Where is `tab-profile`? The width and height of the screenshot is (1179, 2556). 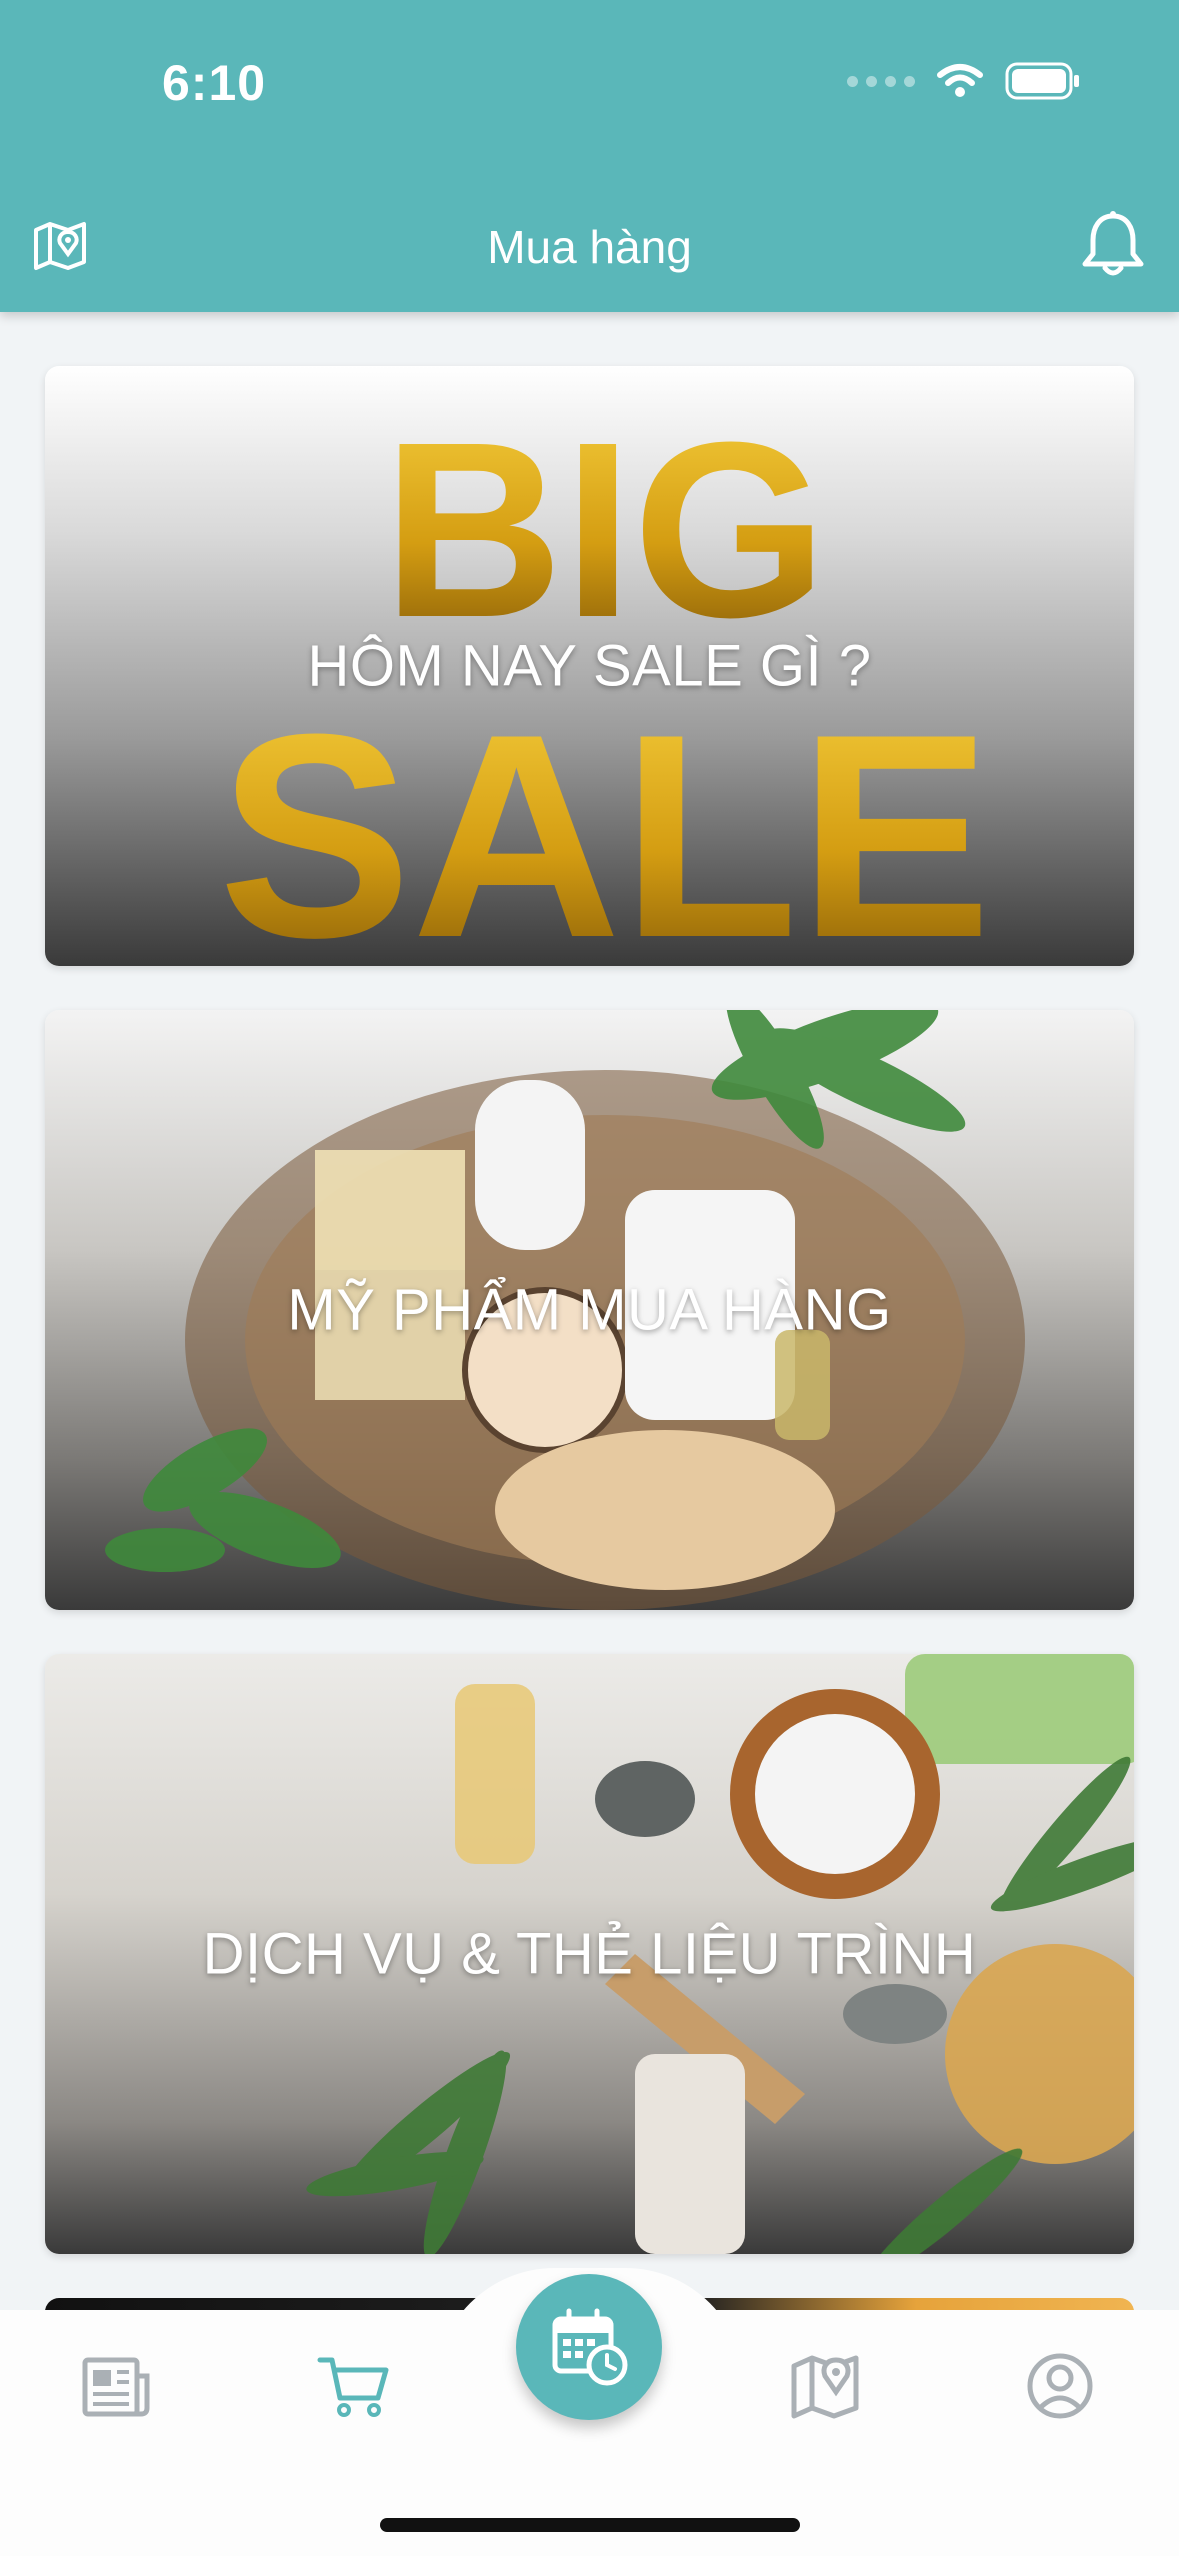
tab-profile is located at coordinates (1060, 2386).